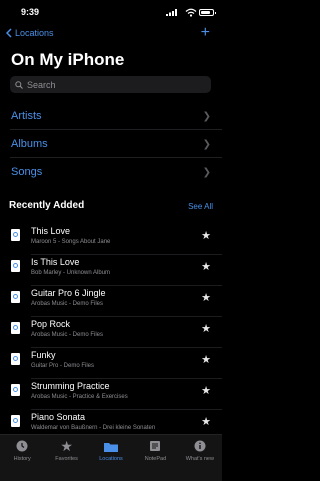  What do you see at coordinates (22, 446) in the screenshot?
I see `clock-icon` at bounding box center [22, 446].